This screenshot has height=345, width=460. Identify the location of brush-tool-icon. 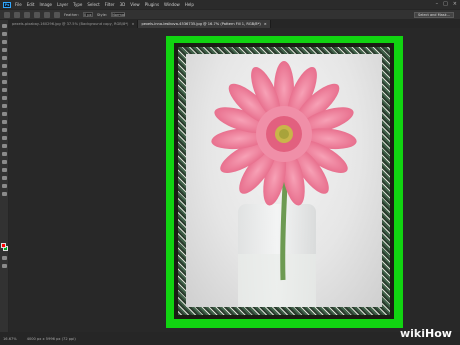
(4, 90).